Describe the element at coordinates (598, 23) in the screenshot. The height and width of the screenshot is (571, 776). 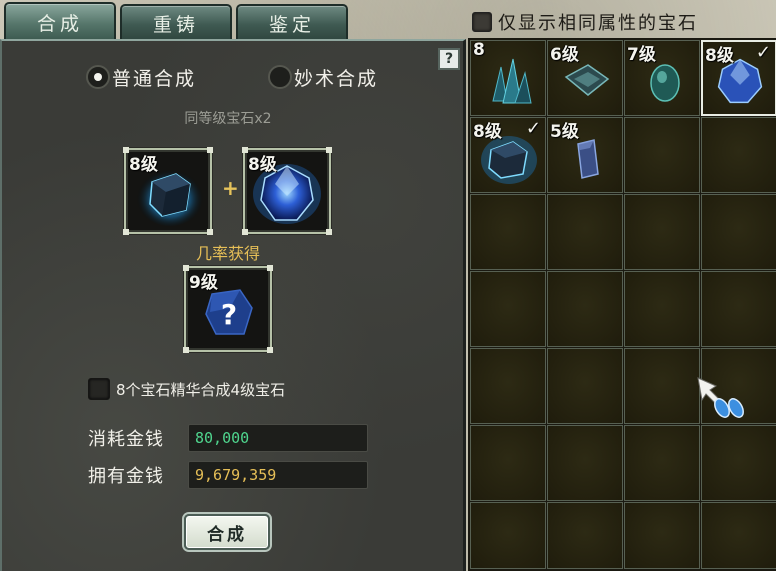
I see `filter-label: 仅显示相同属性的宝石` at that location.